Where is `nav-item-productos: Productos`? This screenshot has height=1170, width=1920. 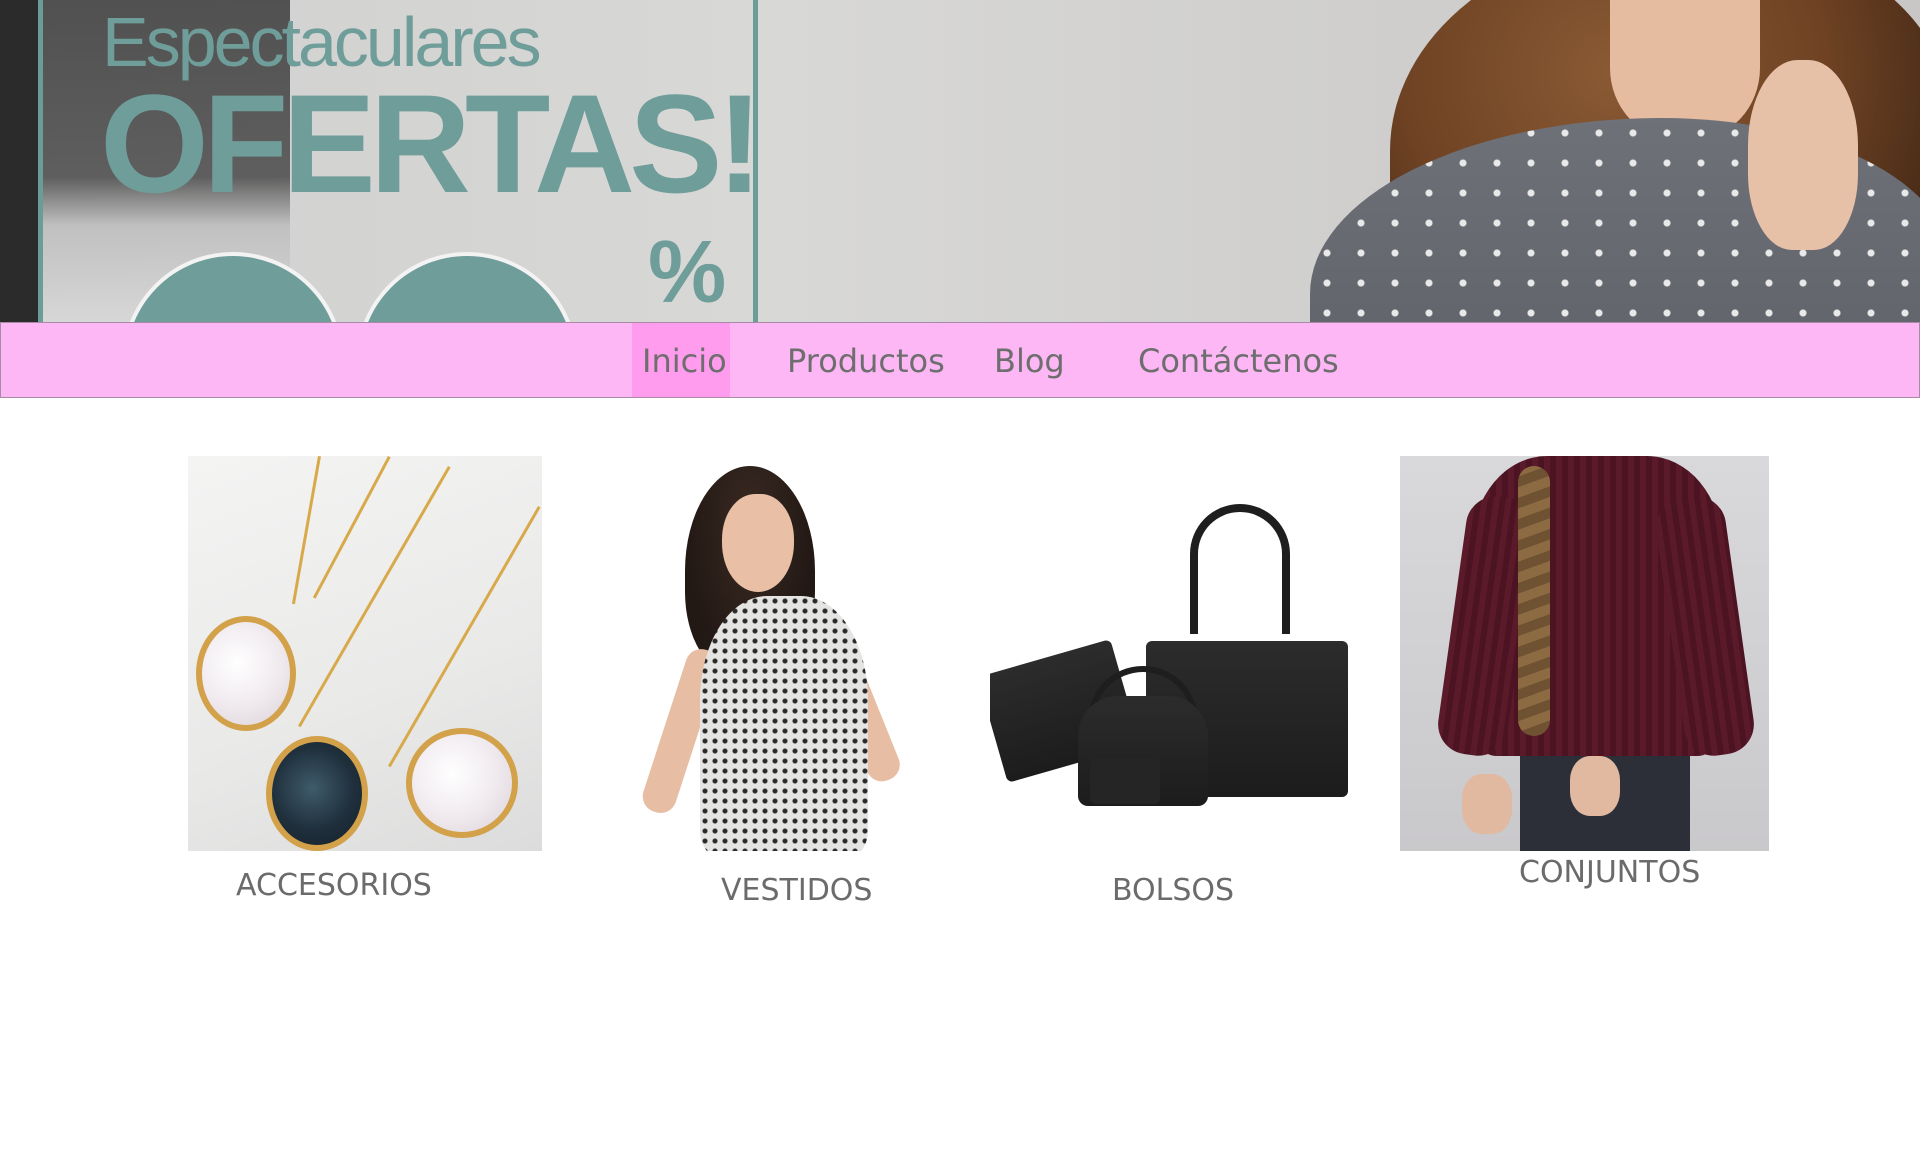
nav-item-productos: Productos is located at coordinates (866, 360).